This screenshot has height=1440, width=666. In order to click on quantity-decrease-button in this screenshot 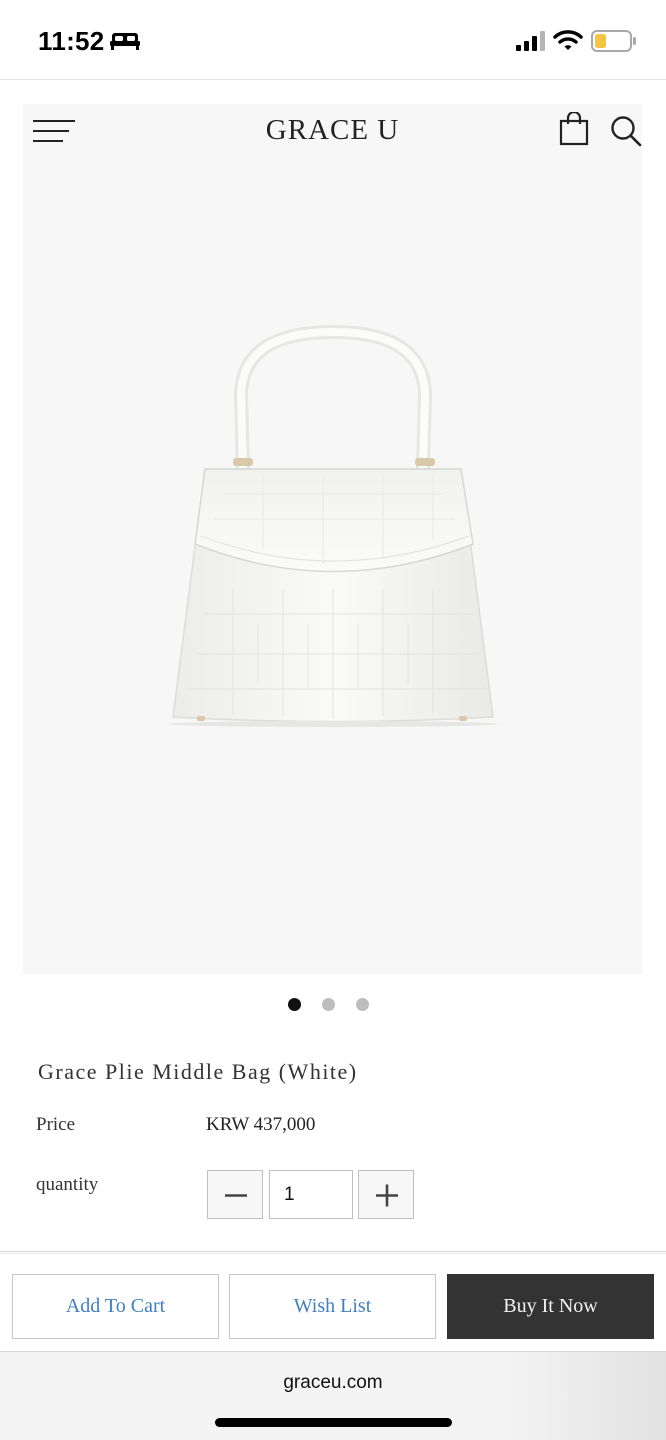, I will do `click(235, 1194)`.